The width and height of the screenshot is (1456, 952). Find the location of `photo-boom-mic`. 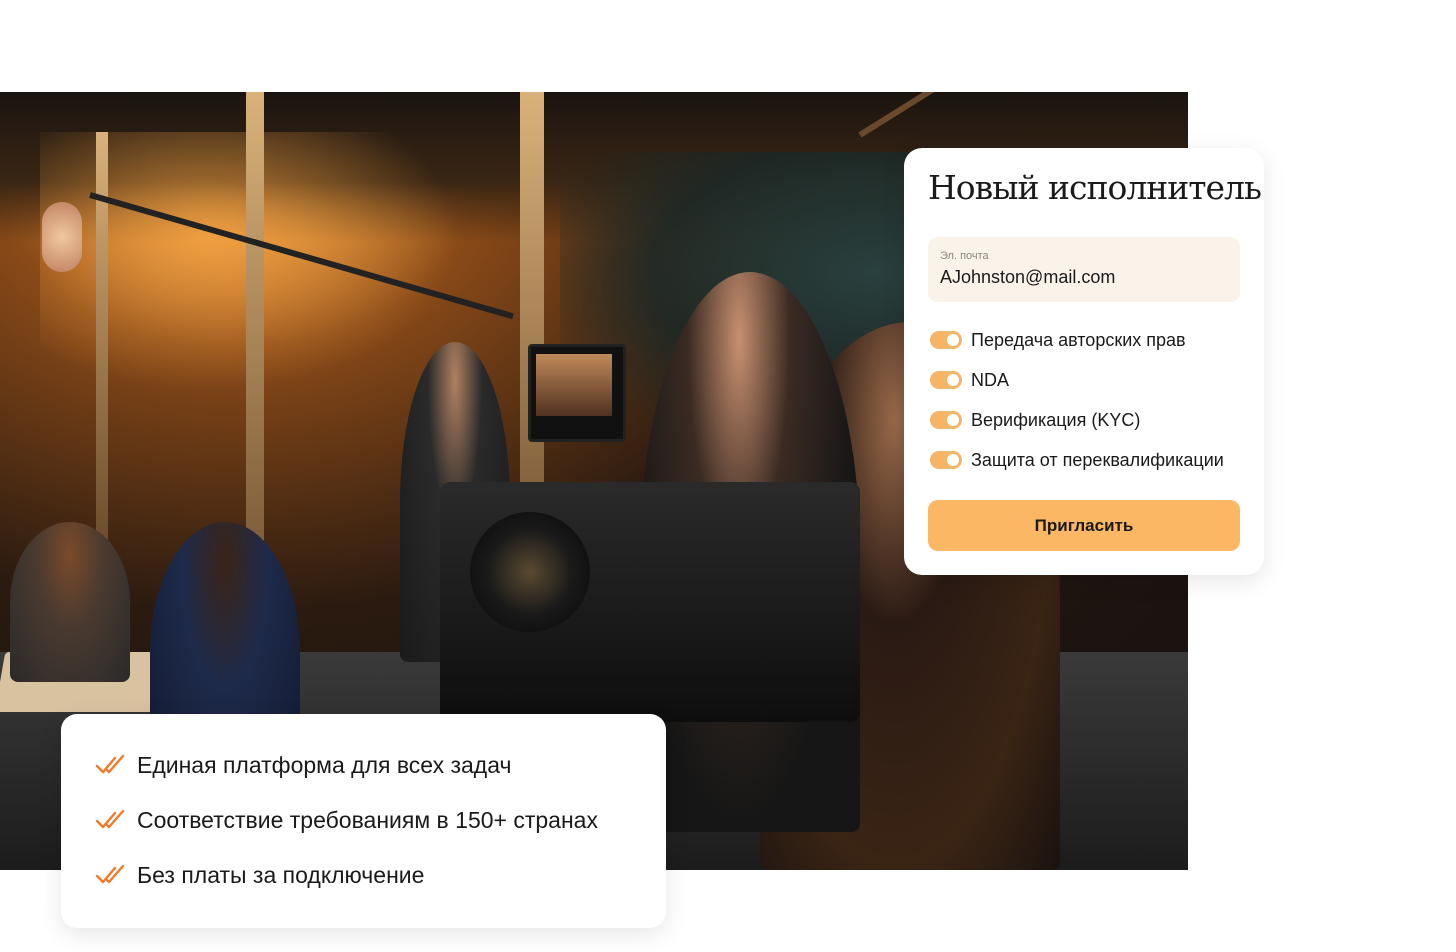

photo-boom-mic is located at coordinates (62, 237).